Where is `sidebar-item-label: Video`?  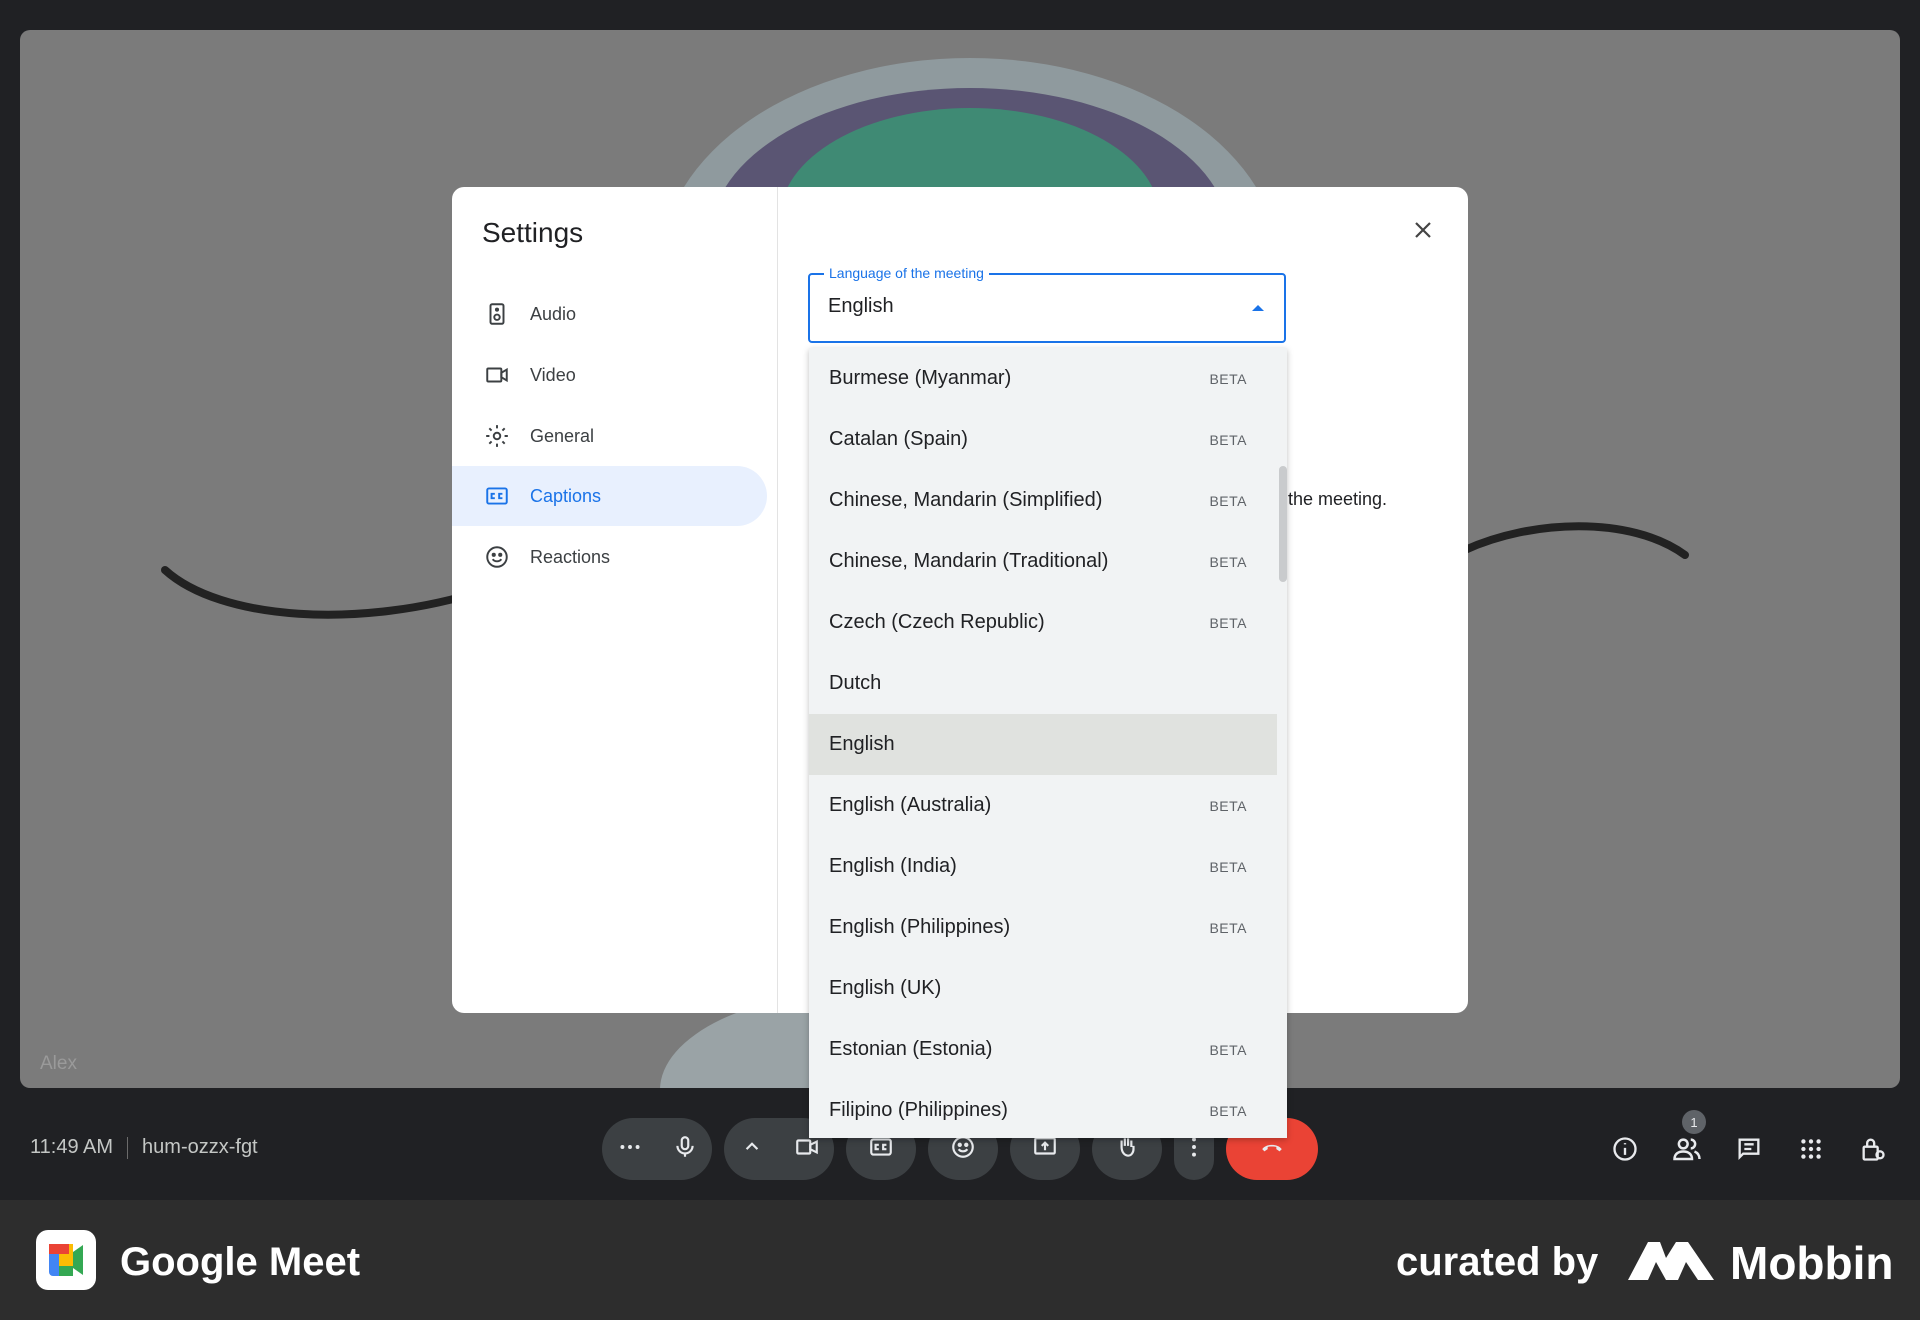
sidebar-item-label: Video is located at coordinates (553, 374).